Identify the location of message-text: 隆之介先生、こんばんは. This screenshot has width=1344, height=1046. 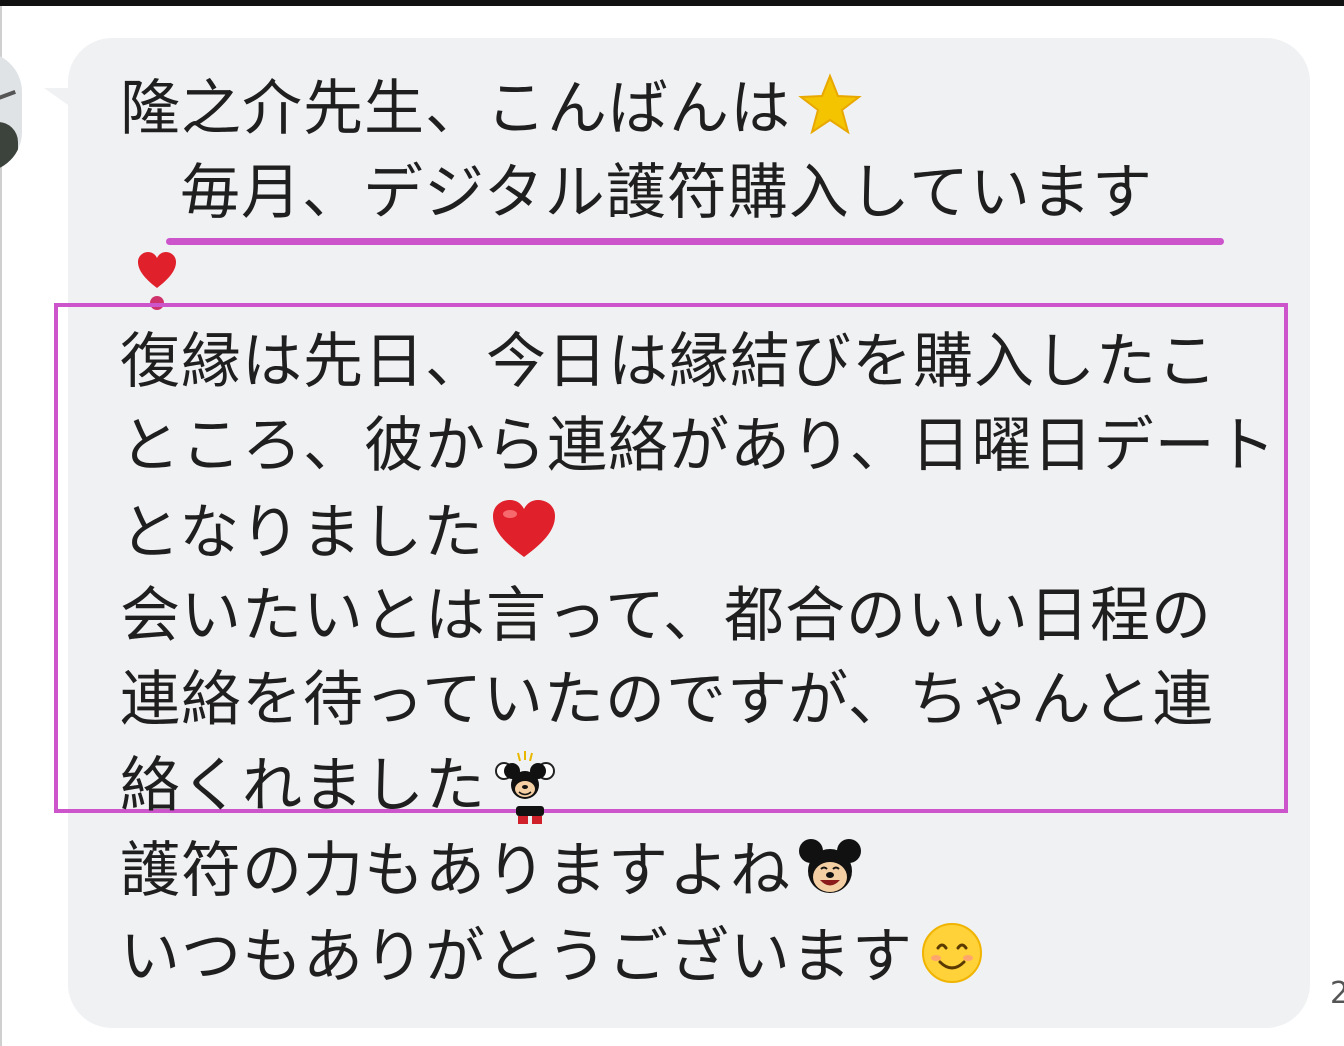
(455, 109).